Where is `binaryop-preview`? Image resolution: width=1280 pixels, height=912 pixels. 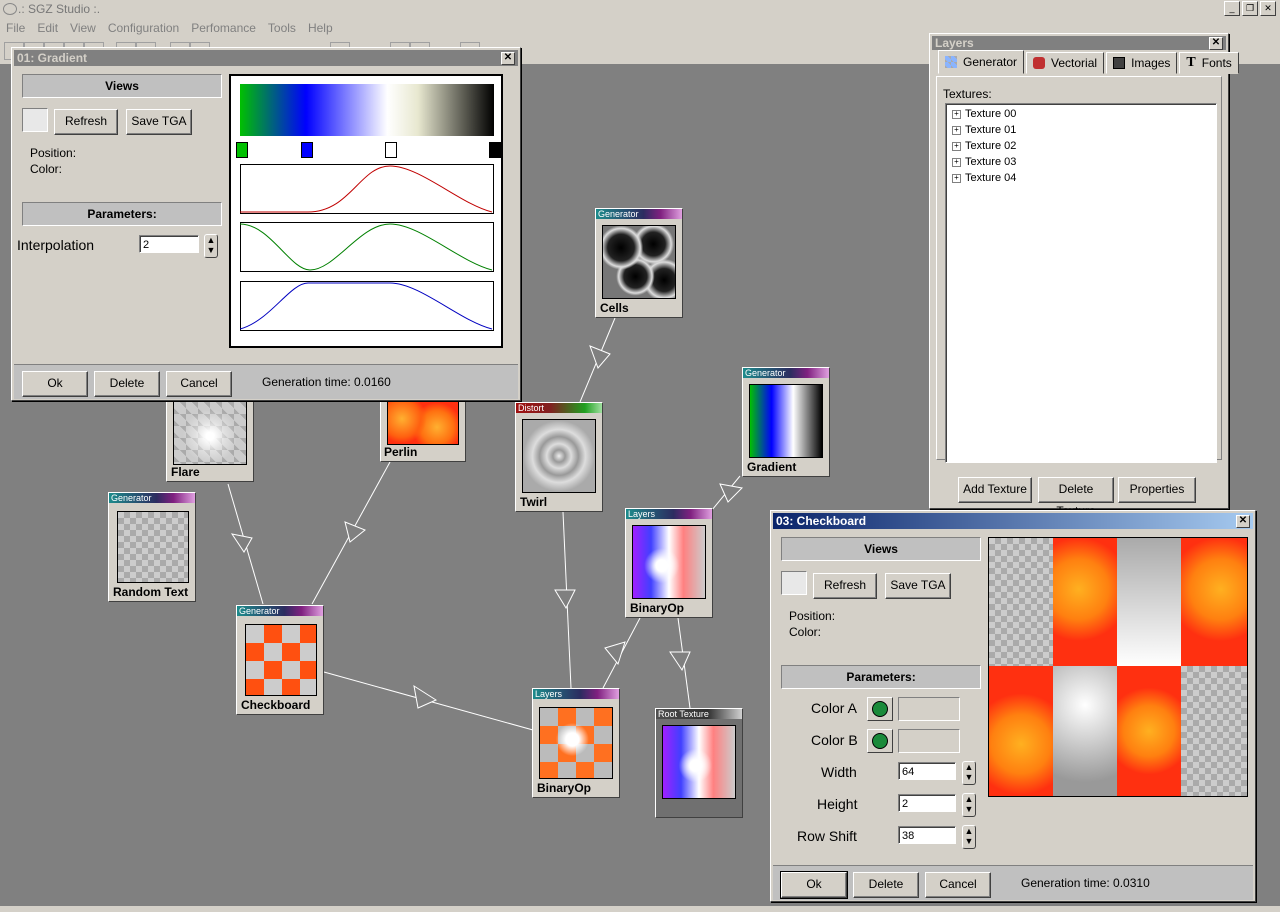 binaryop-preview is located at coordinates (669, 562).